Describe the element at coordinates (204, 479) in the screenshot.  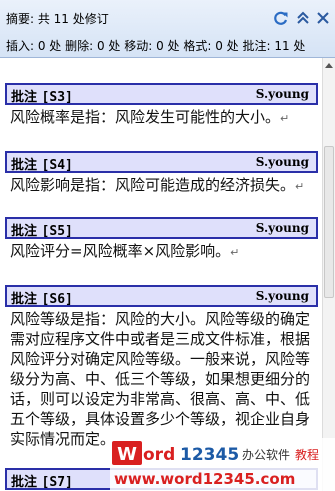
I see `logo-url: www.word12345.com` at that location.